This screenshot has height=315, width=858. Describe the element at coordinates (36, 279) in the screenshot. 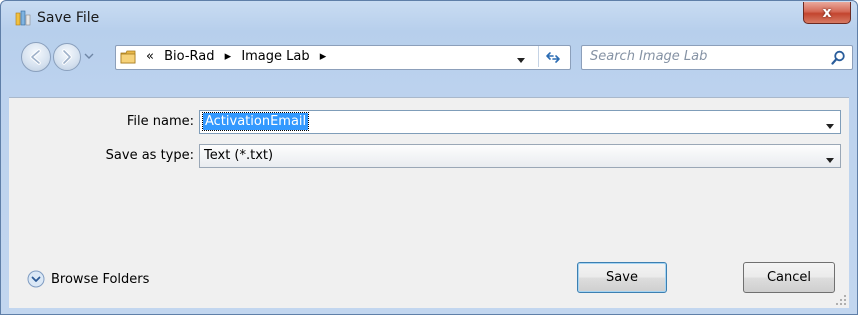

I see `expand-icon` at that location.